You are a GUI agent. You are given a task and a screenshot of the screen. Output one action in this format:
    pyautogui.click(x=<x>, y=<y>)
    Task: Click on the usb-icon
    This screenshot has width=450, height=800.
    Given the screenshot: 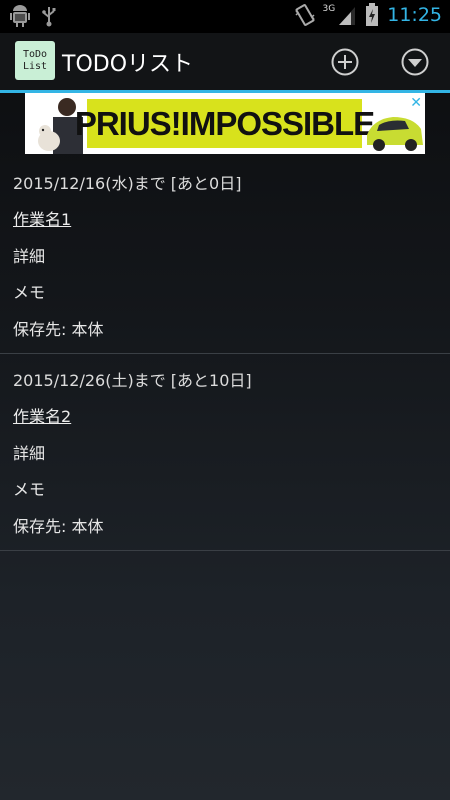 What is the action you would take?
    pyautogui.click(x=49, y=17)
    